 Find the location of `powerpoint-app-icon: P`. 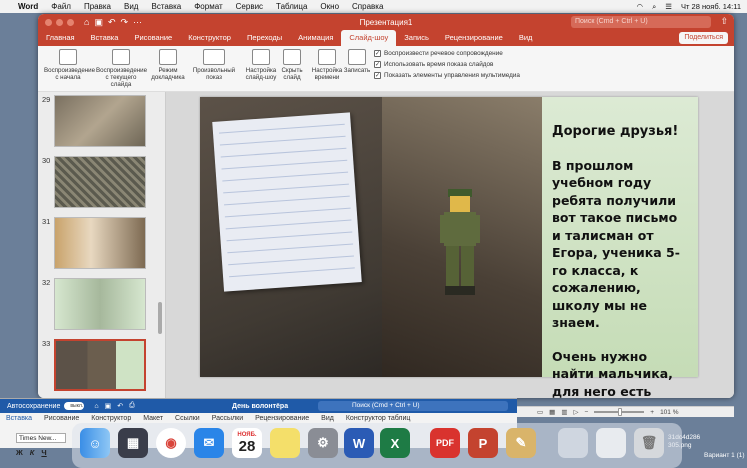

powerpoint-app-icon: P is located at coordinates (483, 443).